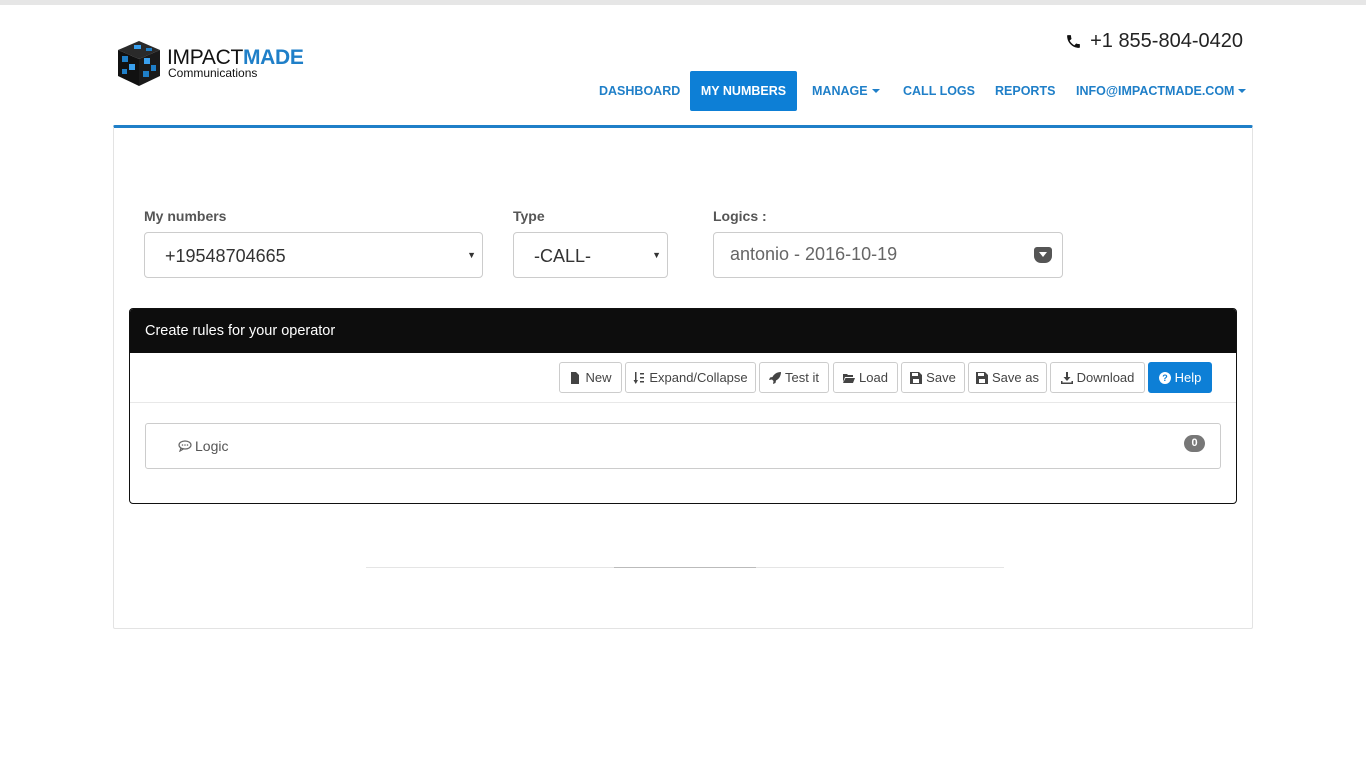 This screenshot has height=768, width=1366. What do you see at coordinates (775, 377) in the screenshot?
I see `rocket-icon` at bounding box center [775, 377].